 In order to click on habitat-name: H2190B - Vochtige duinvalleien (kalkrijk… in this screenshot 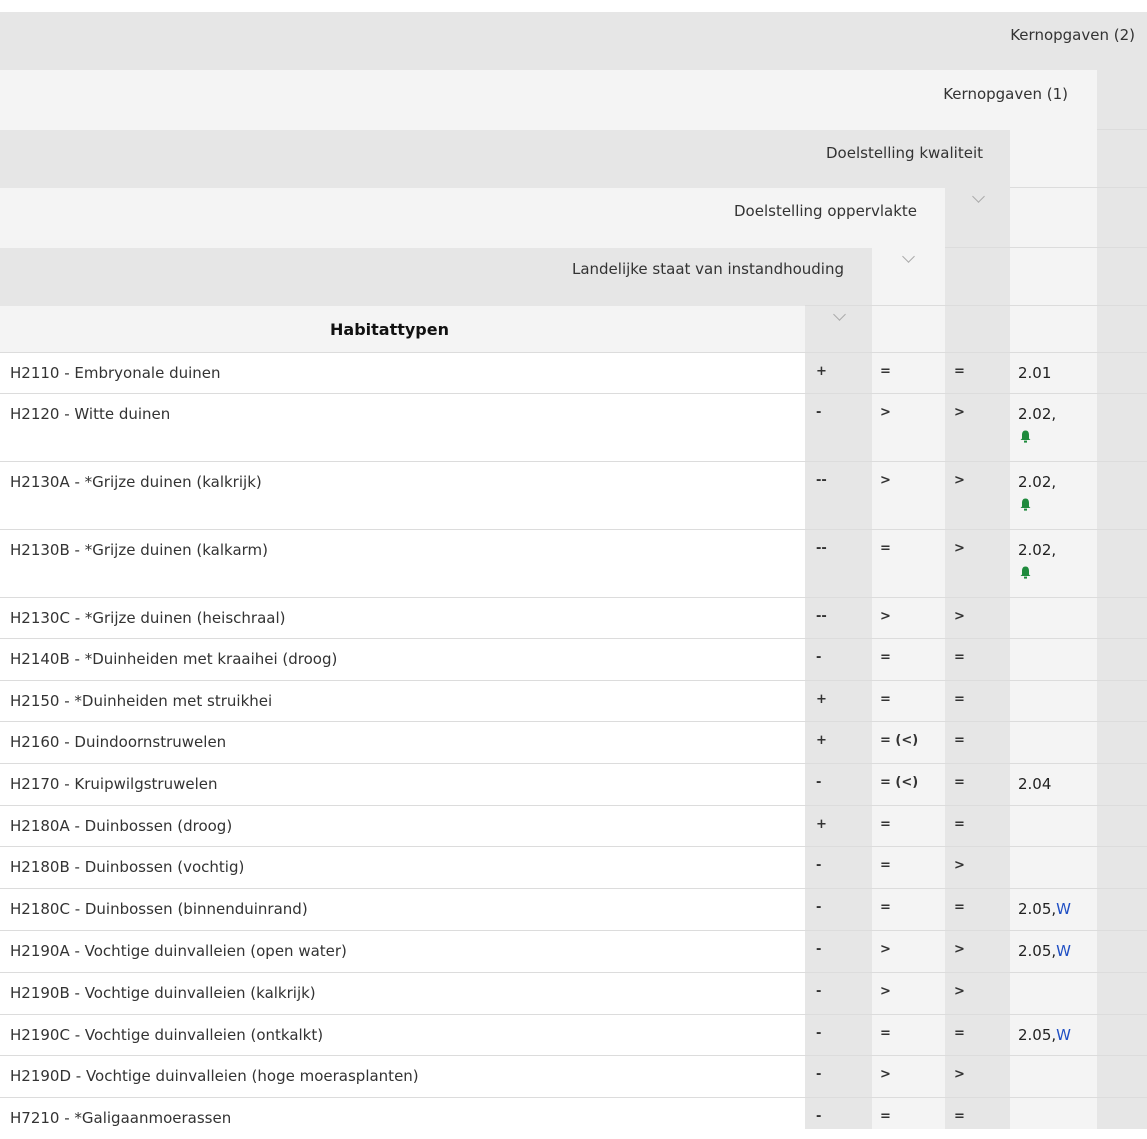, I will do `click(163, 993)`.